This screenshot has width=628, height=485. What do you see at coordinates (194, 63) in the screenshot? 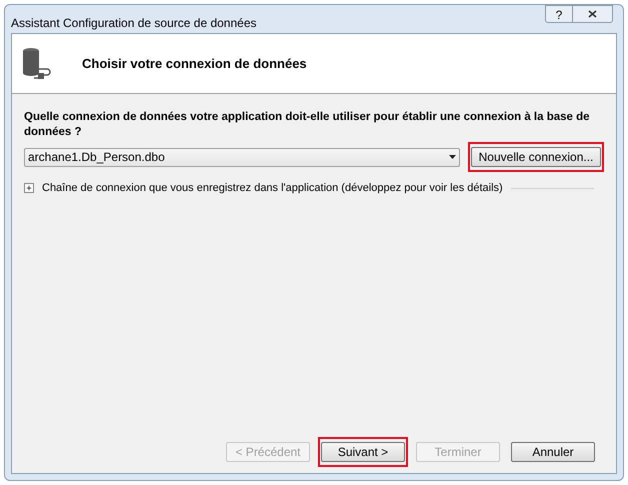
I see `header-title: Choisir votre connexion de données` at bounding box center [194, 63].